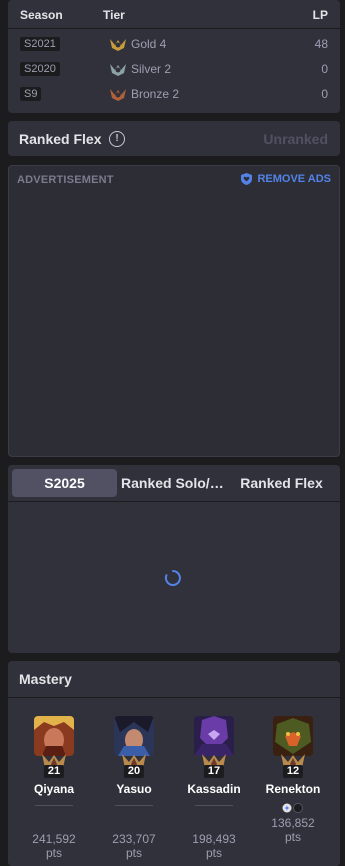 Image resolution: width=345 pixels, height=866 pixels. Describe the element at coordinates (293, 736) in the screenshot. I see `renekton-portrait` at that location.